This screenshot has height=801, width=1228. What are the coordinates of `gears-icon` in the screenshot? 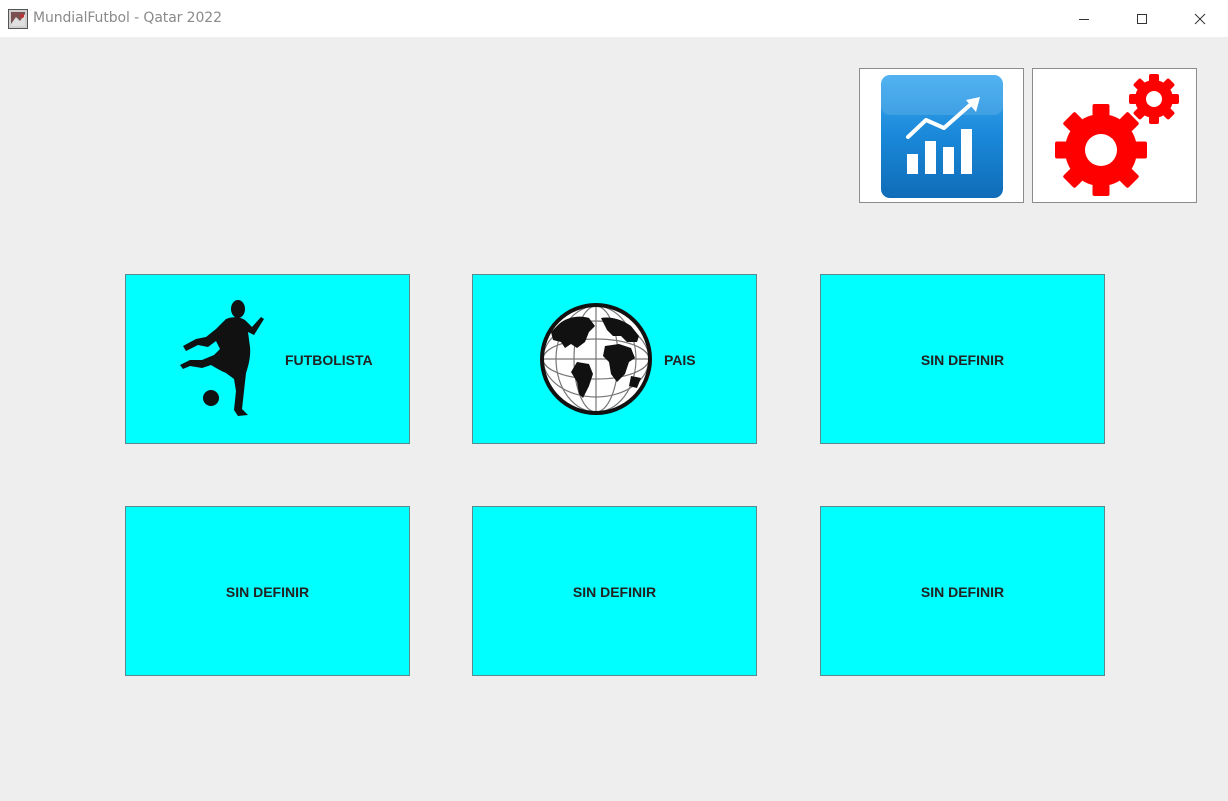 It's located at (1117, 135).